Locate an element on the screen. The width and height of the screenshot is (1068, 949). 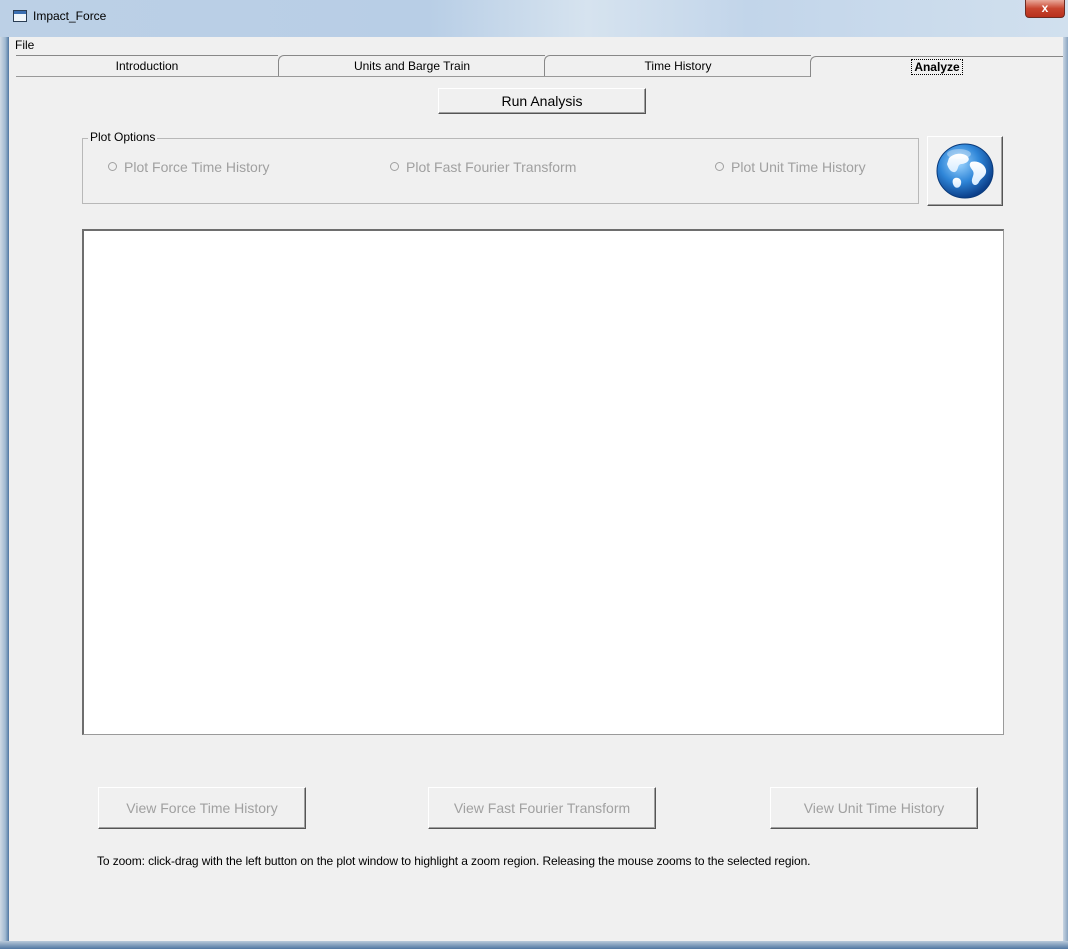
view-unit-time-history-button: View Unit Time History is located at coordinates (874, 808).